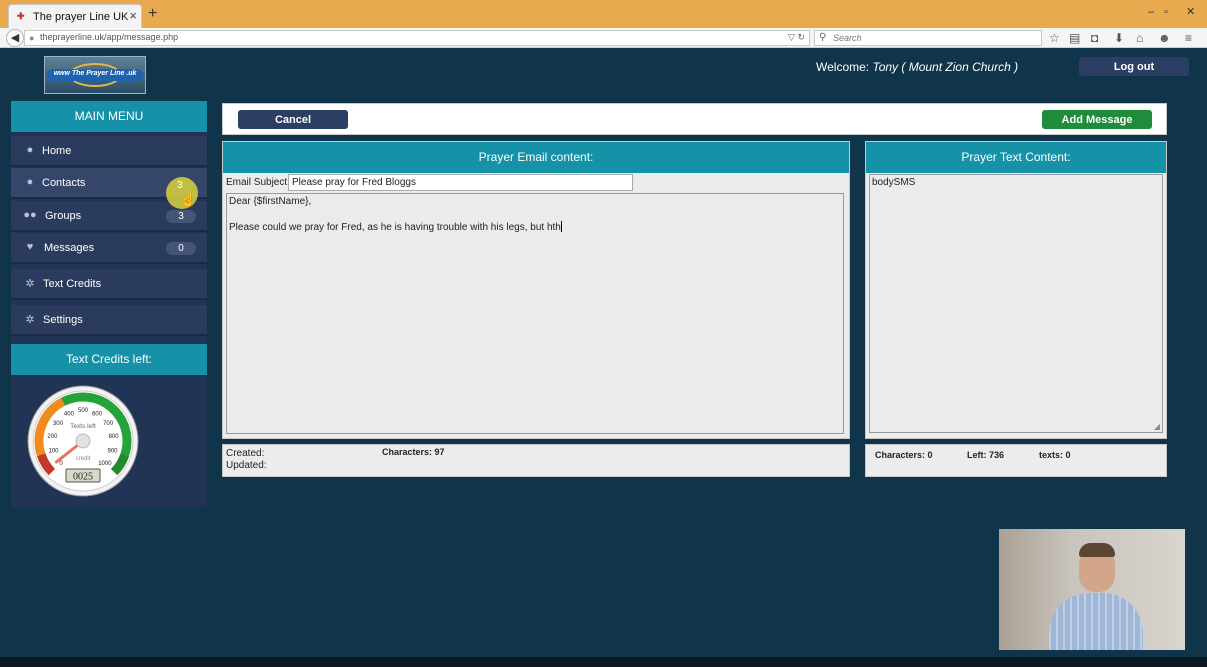  Describe the element at coordinates (109, 359) in the screenshot. I see `text-credits-title: Text Credits left:` at that location.